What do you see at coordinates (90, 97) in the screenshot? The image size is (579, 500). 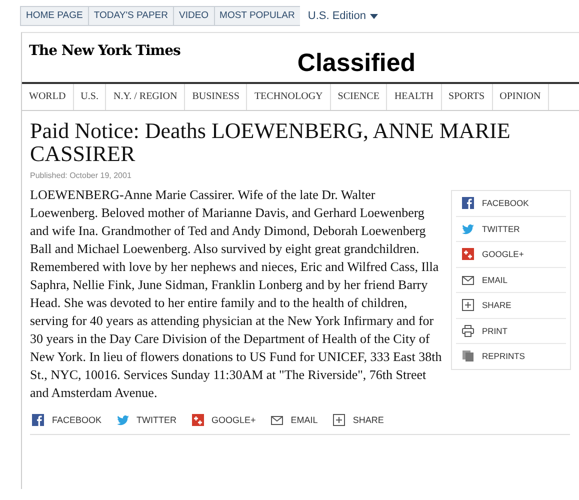 I see `section-link: U.S.` at bounding box center [90, 97].